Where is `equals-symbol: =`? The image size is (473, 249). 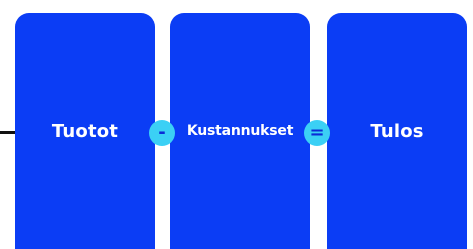 equals-symbol: = is located at coordinates (317, 132).